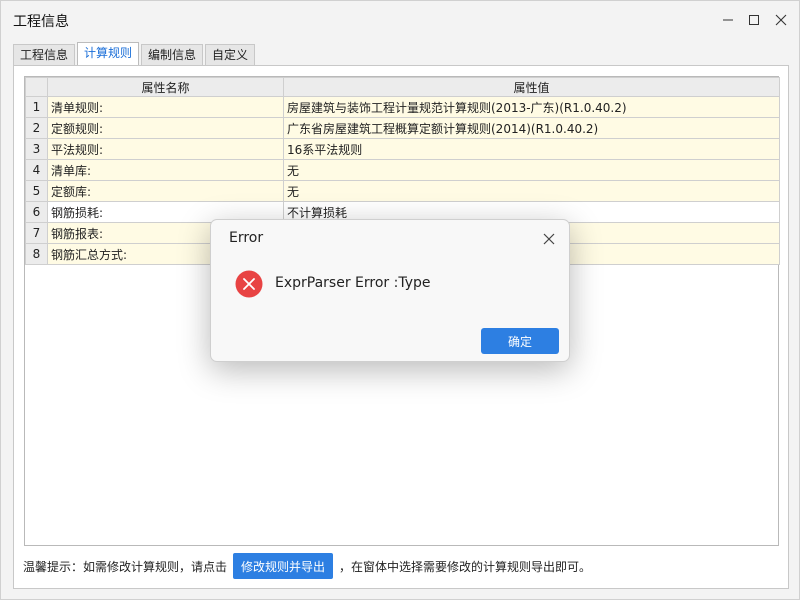 The width and height of the screenshot is (800, 600). I want to click on minimize-icon, so click(728, 20).